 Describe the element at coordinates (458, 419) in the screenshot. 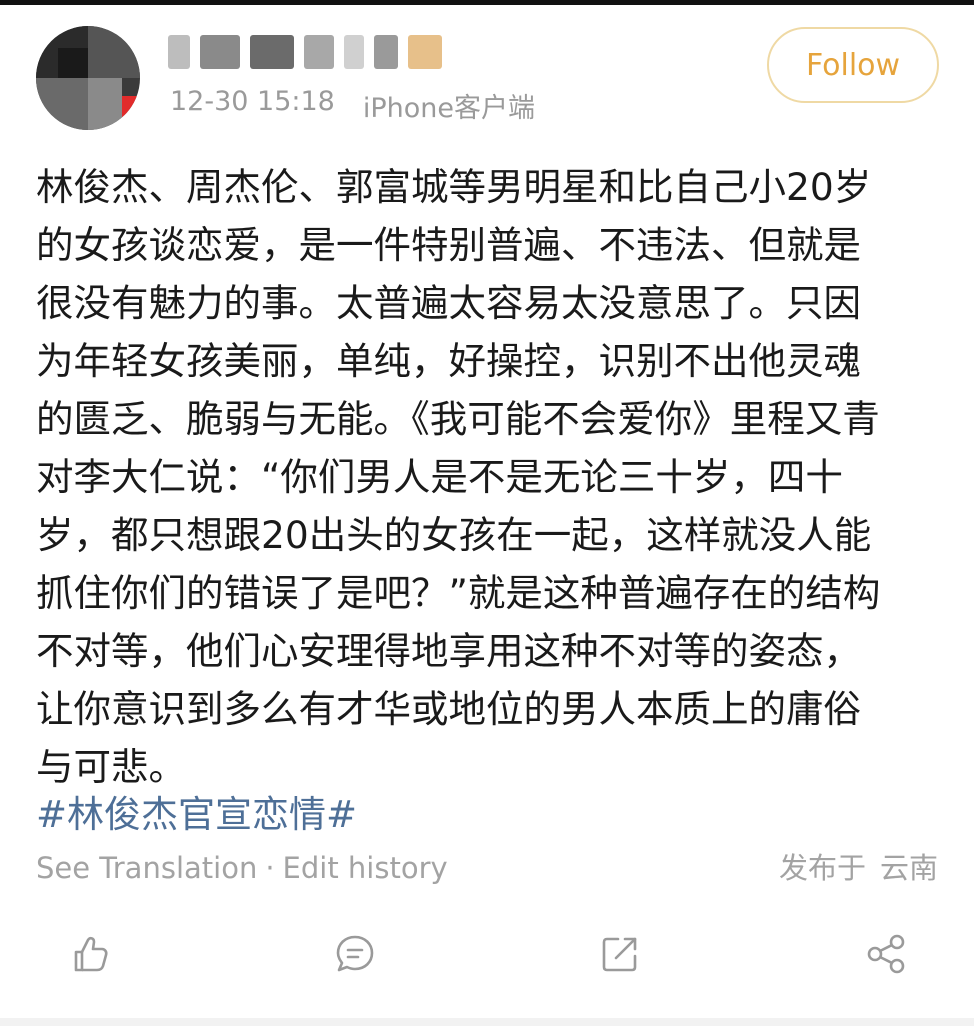

I see `post-line: 的匮乏、脆弱与无能。《我可能不会爱你》里程又青` at that location.